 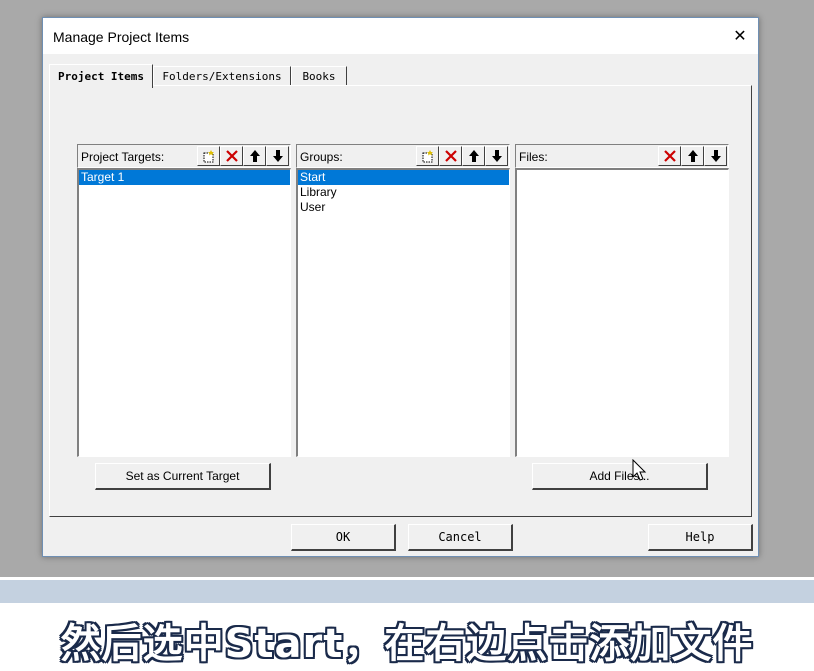 I want to click on ok-label: OK, so click(x=343, y=537).